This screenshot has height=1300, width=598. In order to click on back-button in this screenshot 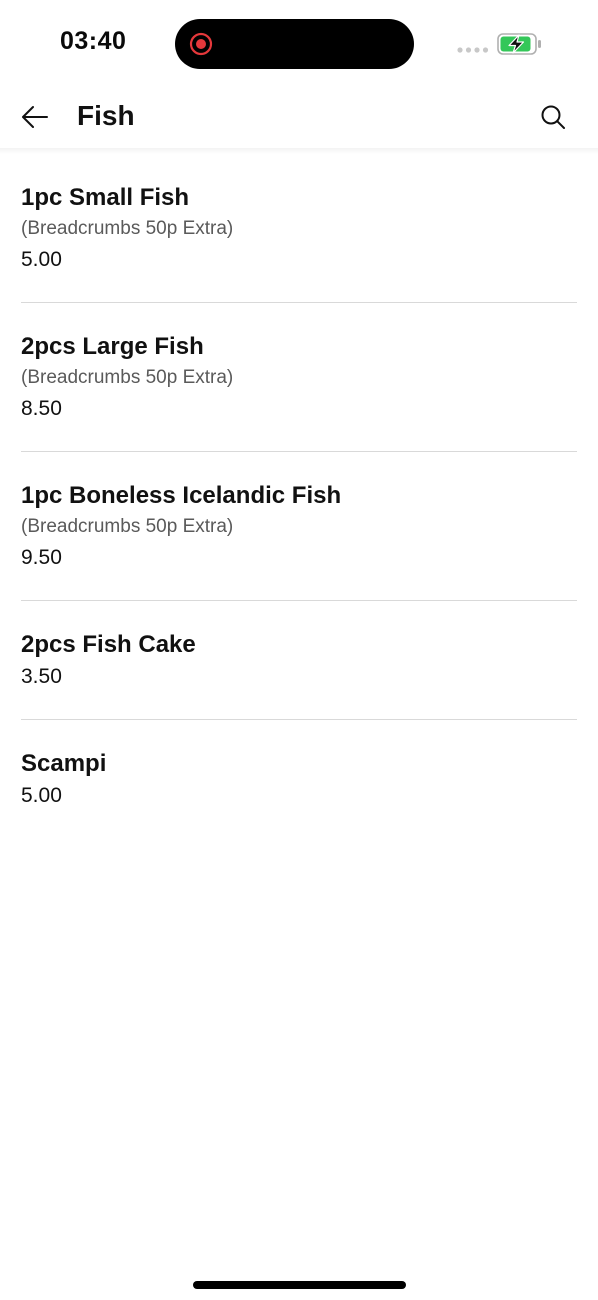, I will do `click(35, 117)`.